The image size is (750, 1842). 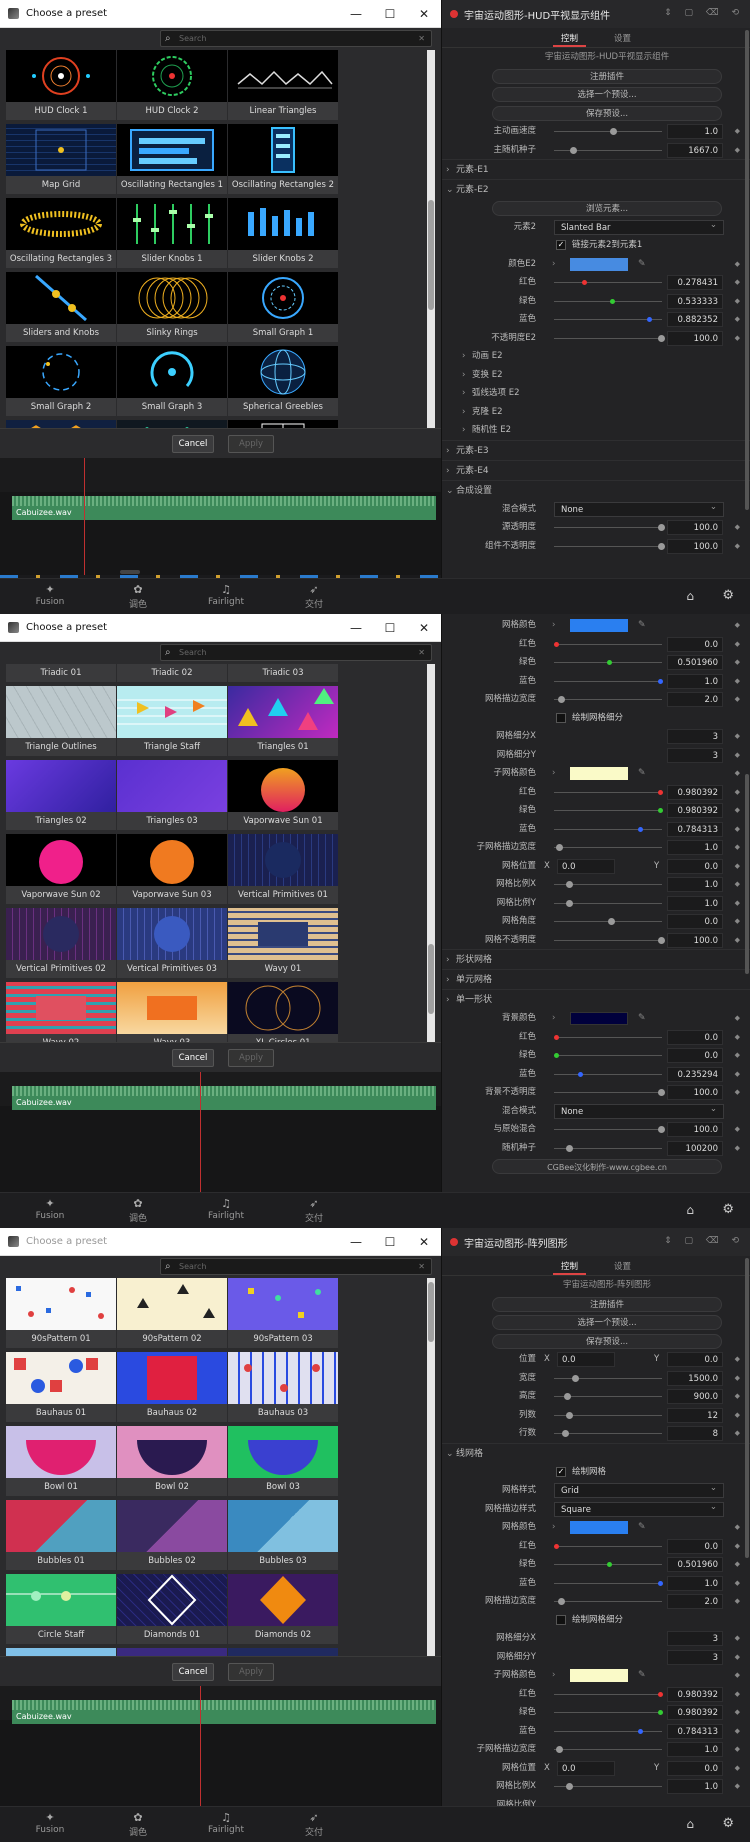 What do you see at coordinates (695, 1657) in the screenshot?
I see `value-field: 3` at bounding box center [695, 1657].